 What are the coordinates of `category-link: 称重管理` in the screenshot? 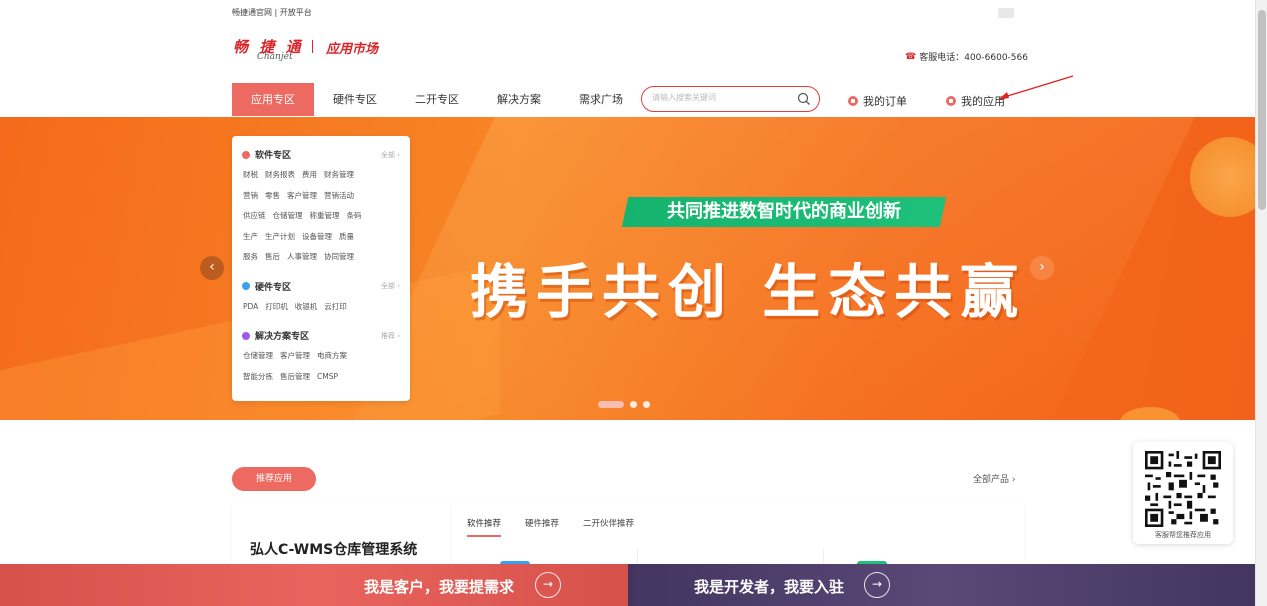 It's located at (325, 216).